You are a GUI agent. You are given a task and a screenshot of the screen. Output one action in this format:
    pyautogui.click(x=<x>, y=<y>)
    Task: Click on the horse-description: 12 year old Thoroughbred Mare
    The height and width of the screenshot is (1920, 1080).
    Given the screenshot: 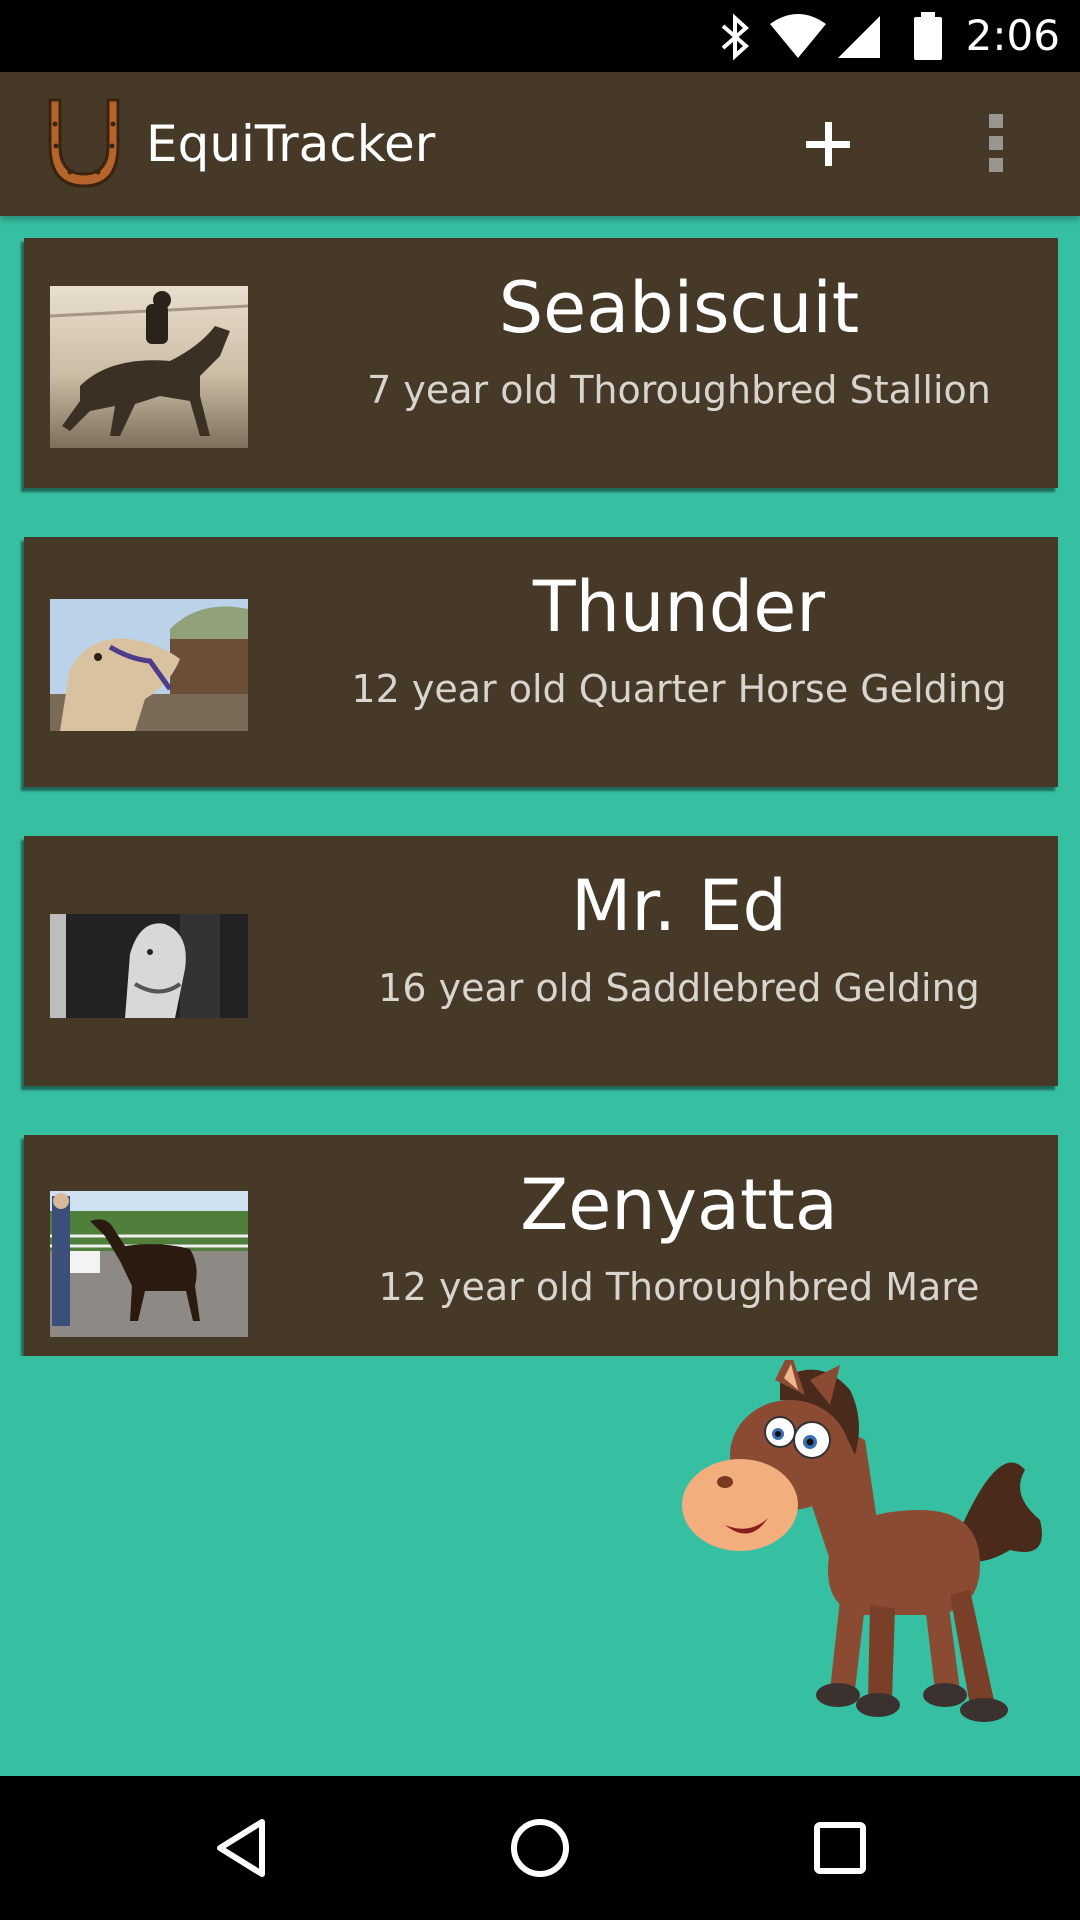 What is the action you would take?
    pyautogui.click(x=679, y=1287)
    